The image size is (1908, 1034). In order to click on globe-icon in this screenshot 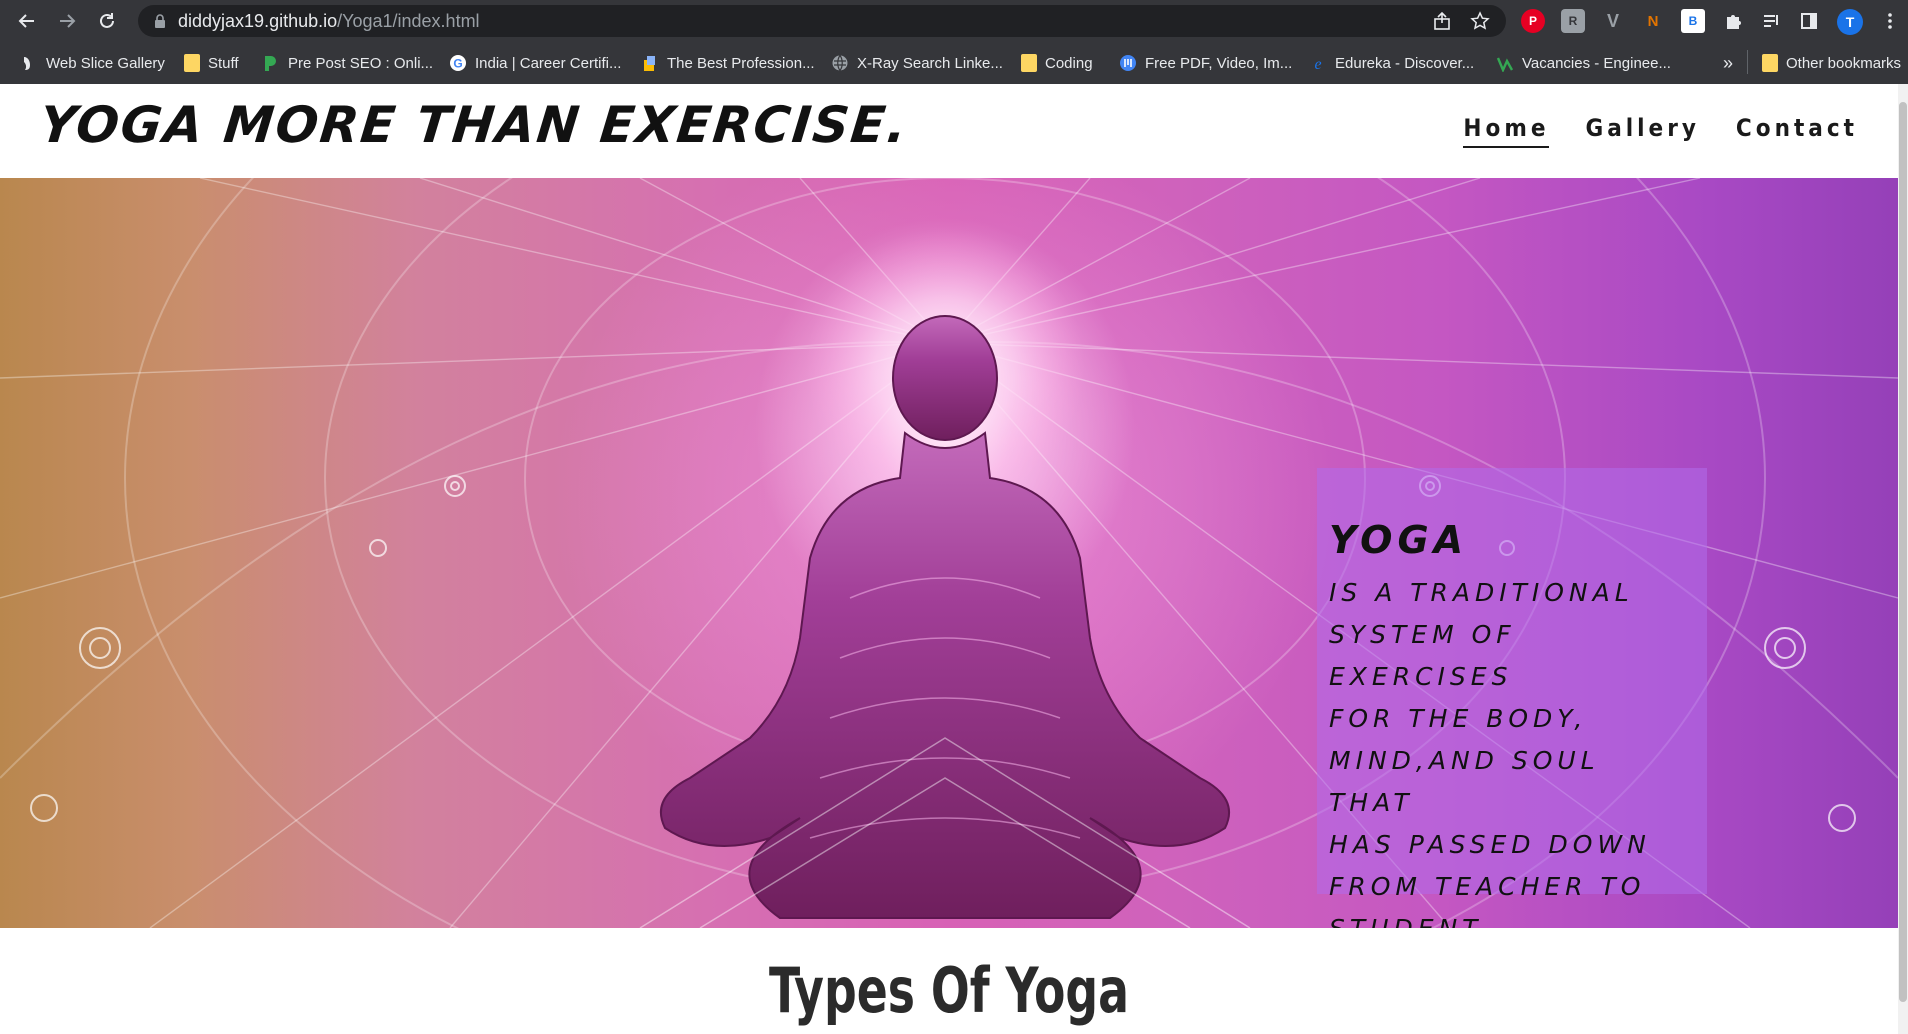, I will do `click(840, 63)`.